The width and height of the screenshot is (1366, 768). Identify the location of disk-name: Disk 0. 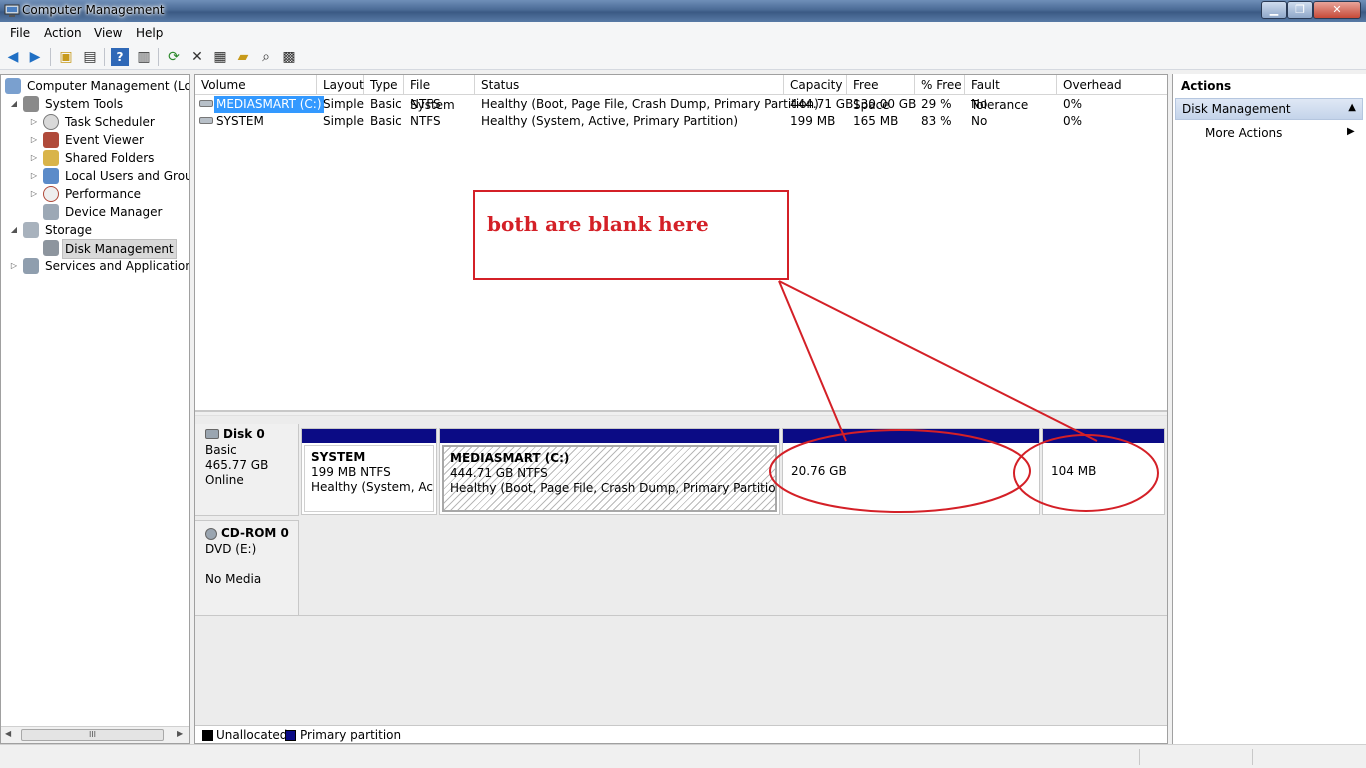
(244, 434).